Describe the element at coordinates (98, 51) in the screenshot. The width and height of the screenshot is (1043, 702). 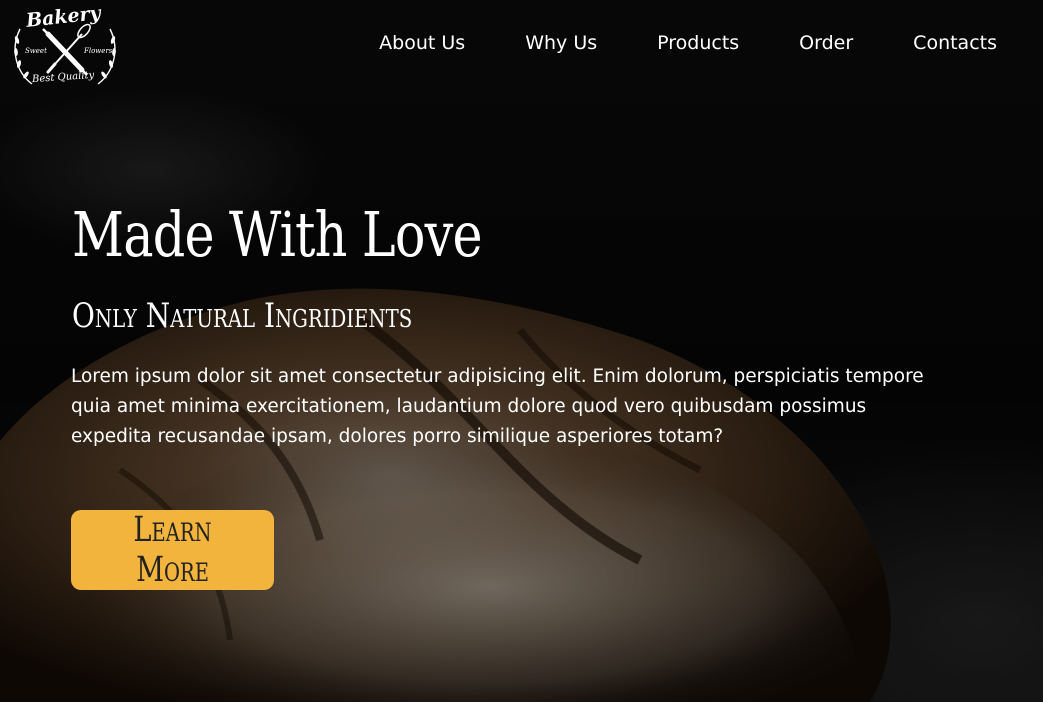
I see `logo-right-text: Flowers` at that location.